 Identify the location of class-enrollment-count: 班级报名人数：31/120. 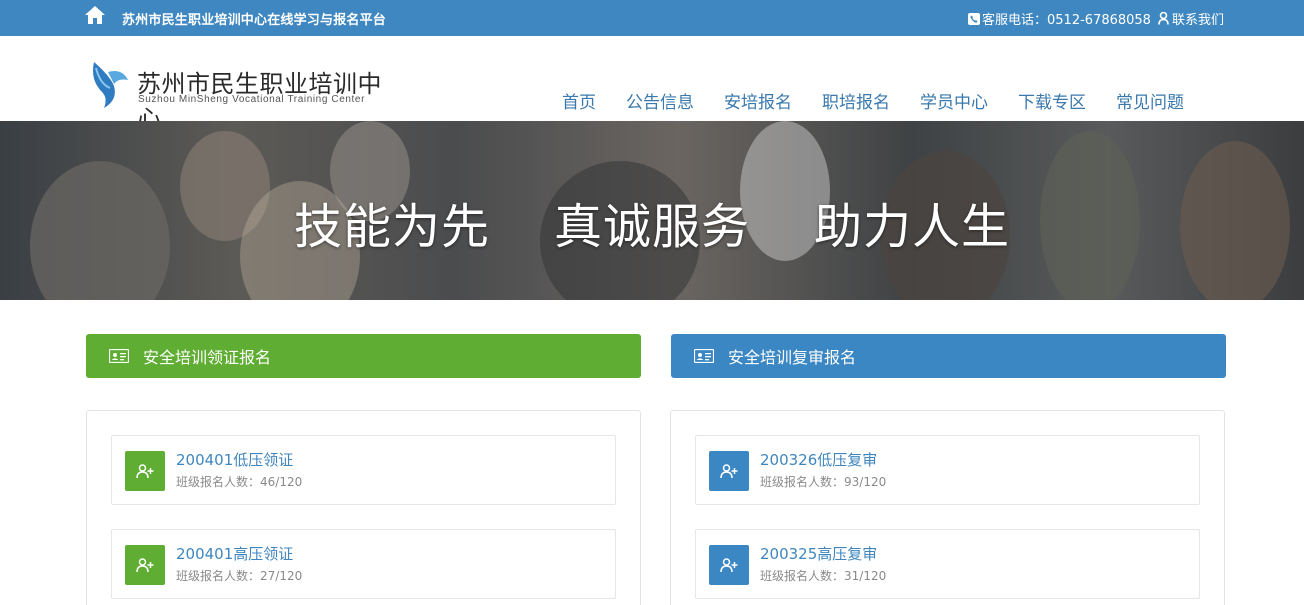
(823, 576).